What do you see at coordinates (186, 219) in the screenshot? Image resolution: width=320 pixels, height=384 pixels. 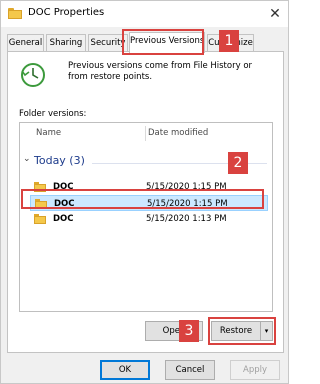 I see `item-date: 5/15/2020 1:13 PM` at bounding box center [186, 219].